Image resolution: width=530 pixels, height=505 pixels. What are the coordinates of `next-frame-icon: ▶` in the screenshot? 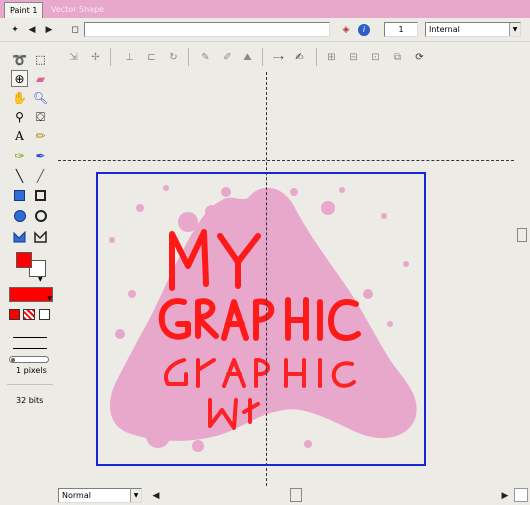 It's located at (49, 30).